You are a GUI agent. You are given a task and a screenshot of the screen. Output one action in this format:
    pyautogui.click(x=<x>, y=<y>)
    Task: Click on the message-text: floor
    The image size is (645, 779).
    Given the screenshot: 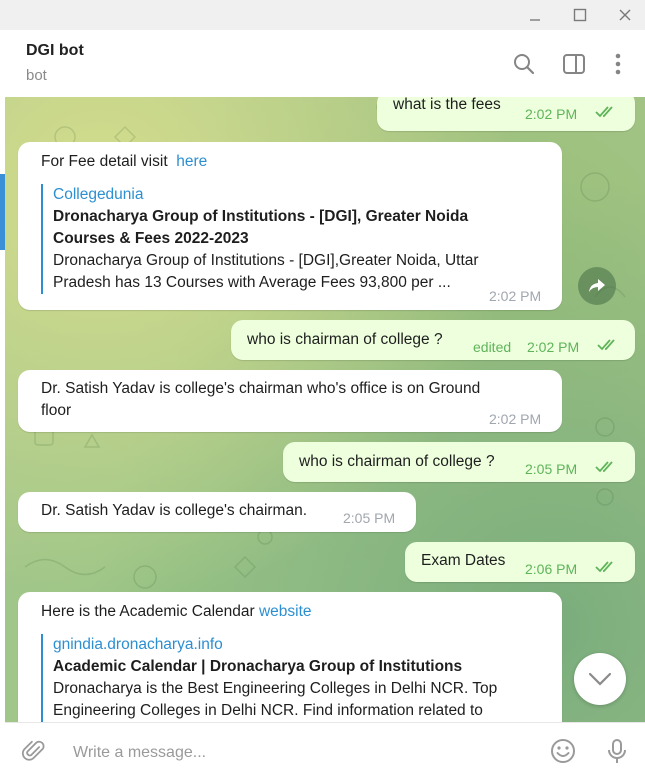 What is the action you would take?
    pyautogui.click(x=56, y=410)
    